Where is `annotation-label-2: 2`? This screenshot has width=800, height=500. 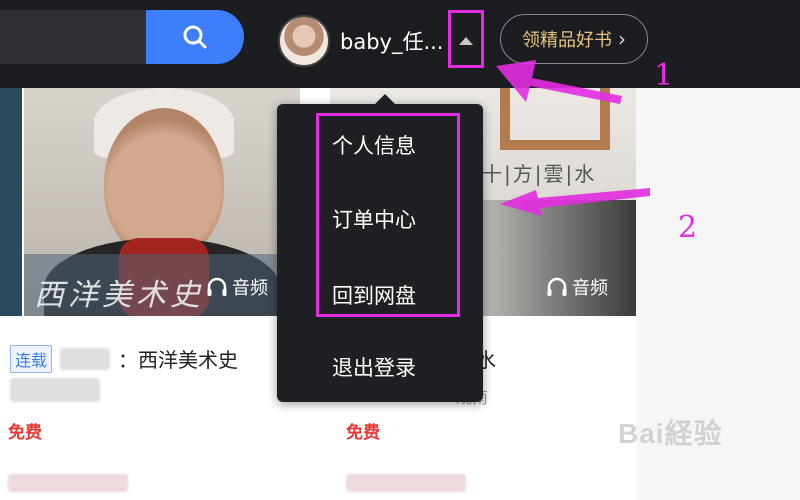
annotation-label-2: 2 is located at coordinates (688, 227).